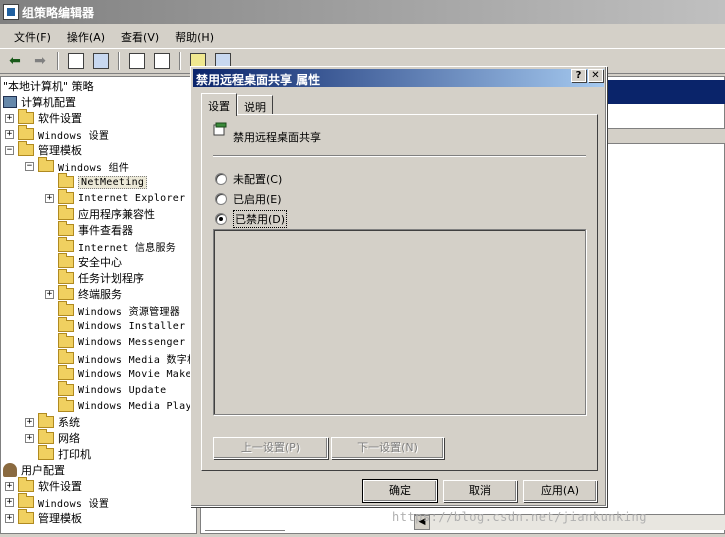  What do you see at coordinates (83, 261) in the screenshot?
I see `tree-item-security-center: 安全中心` at bounding box center [83, 261].